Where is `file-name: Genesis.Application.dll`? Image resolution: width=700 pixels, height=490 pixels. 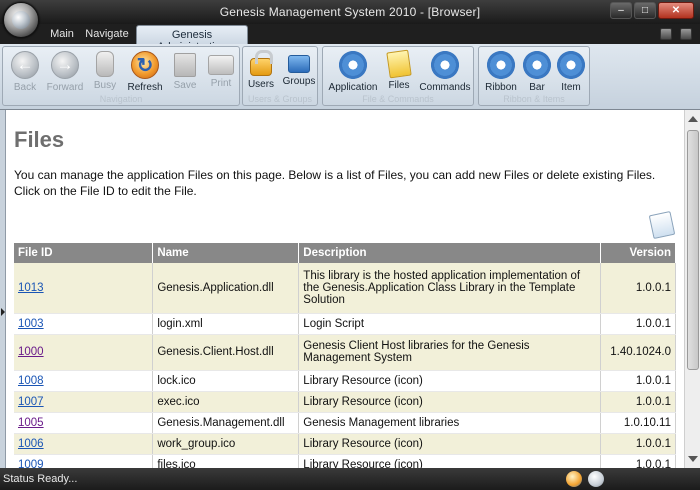
file-name: Genesis.Application.dll is located at coordinates (226, 288).